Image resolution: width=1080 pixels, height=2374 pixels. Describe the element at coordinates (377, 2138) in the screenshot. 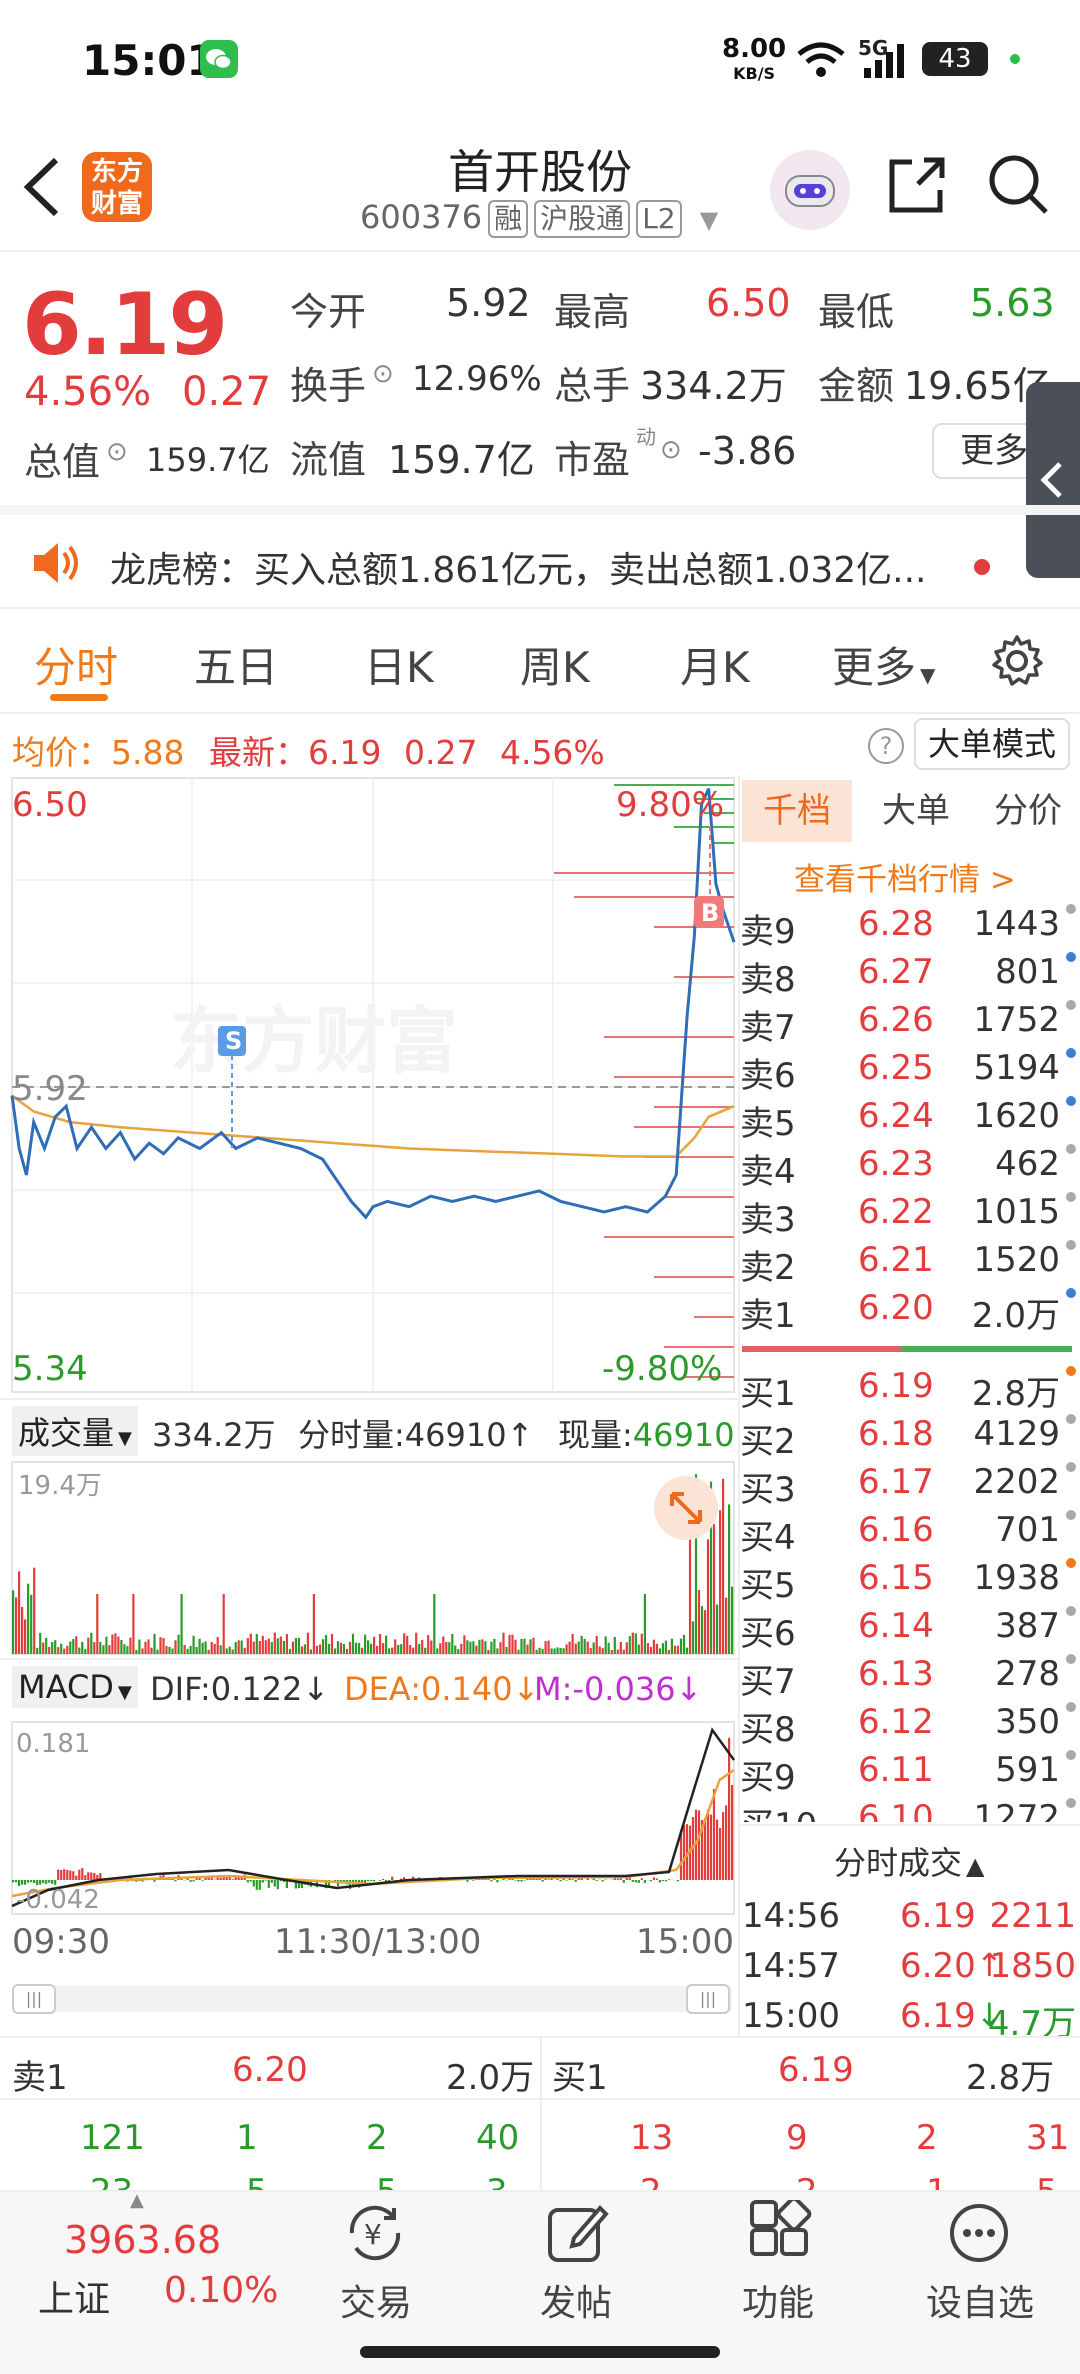

I see `queue-cell: 2` at that location.